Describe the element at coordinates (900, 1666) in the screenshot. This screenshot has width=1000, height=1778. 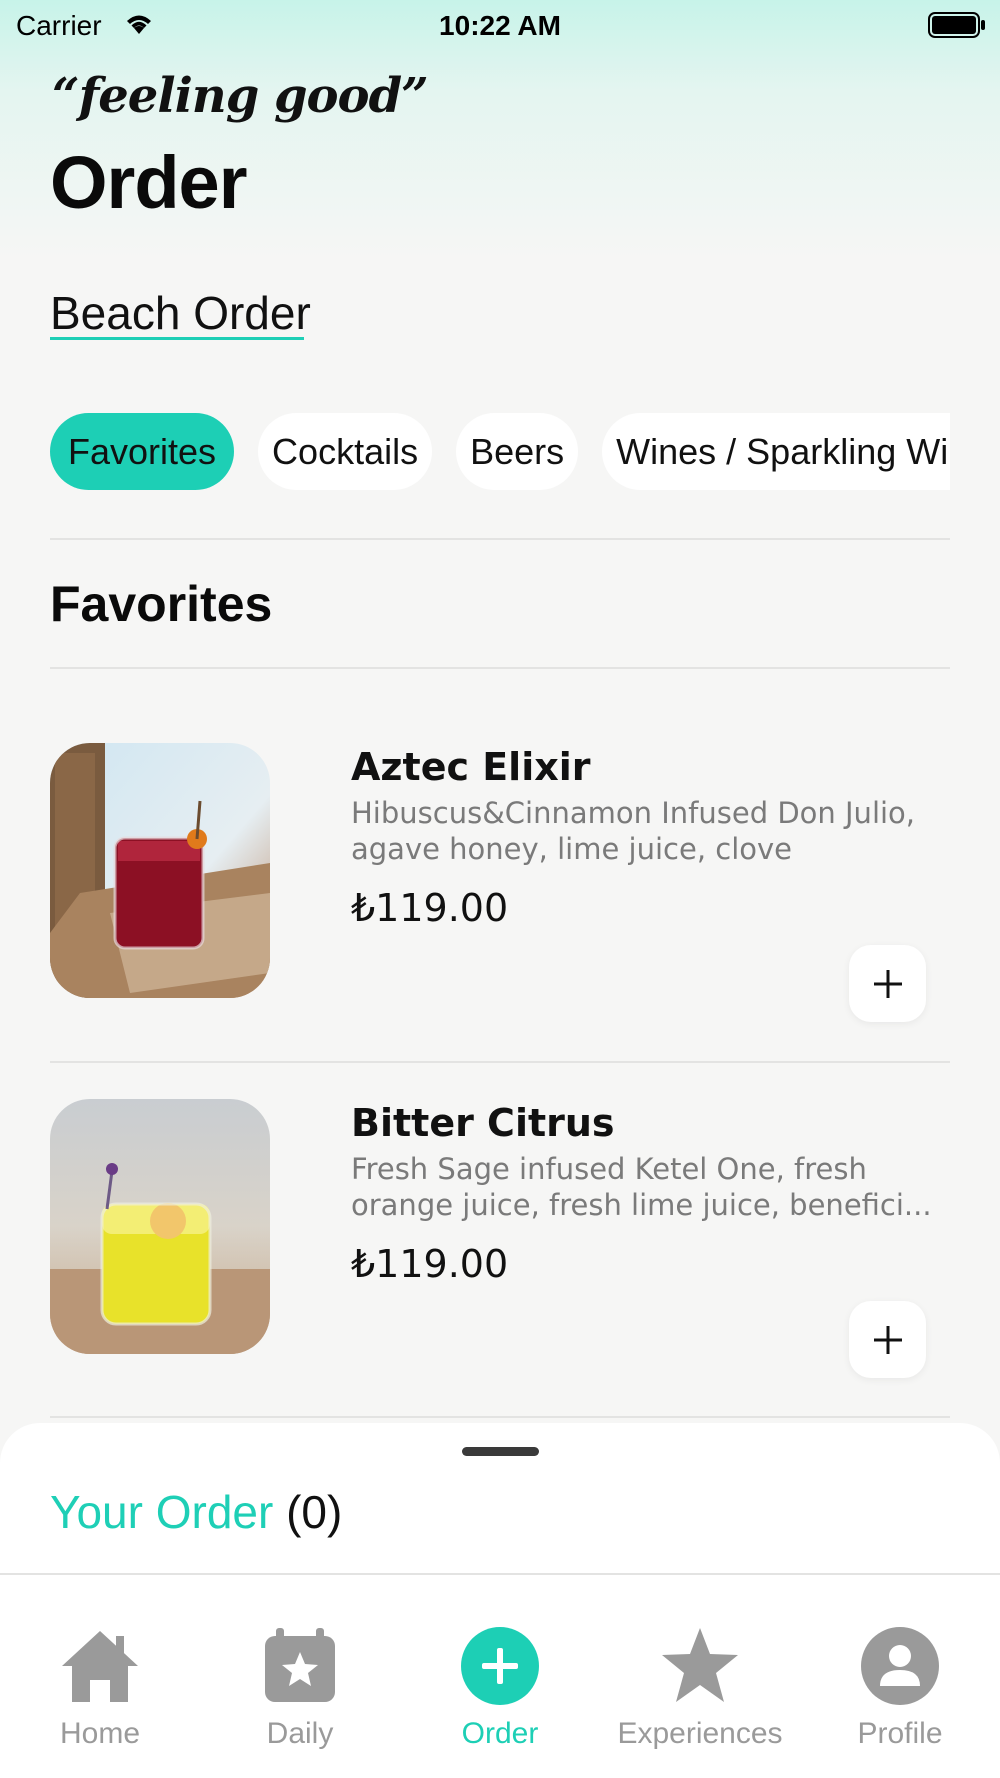
I see `user-icon` at that location.